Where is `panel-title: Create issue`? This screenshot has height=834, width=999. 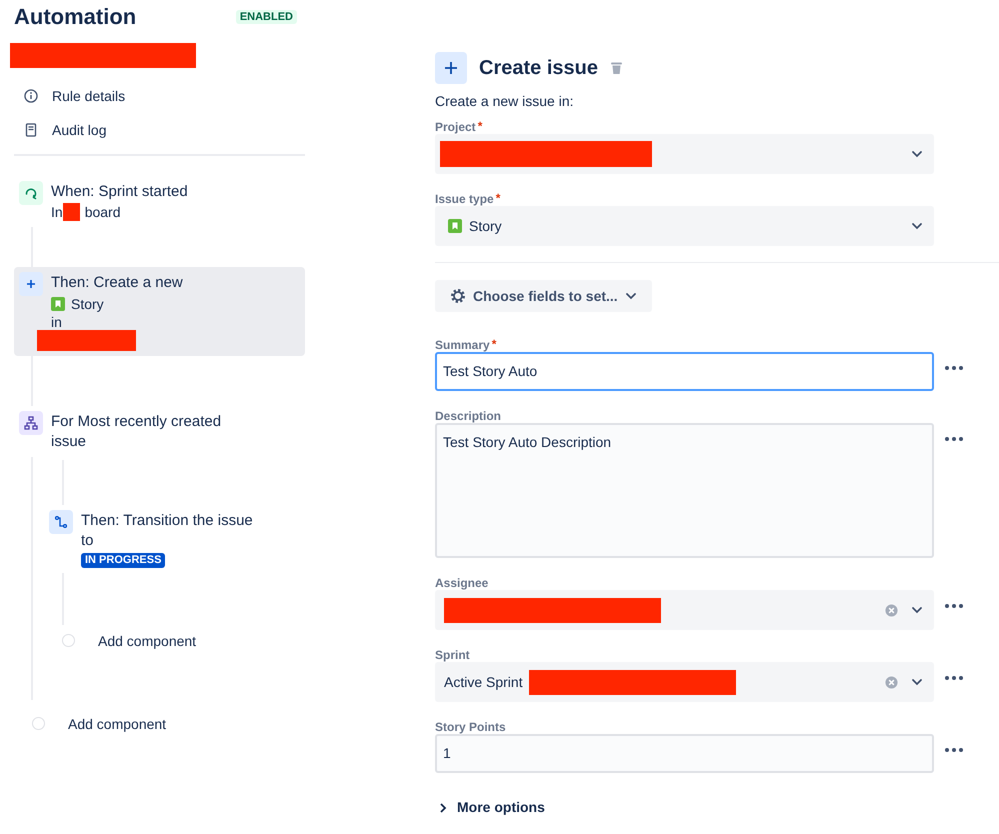
panel-title: Create issue is located at coordinates (538, 68).